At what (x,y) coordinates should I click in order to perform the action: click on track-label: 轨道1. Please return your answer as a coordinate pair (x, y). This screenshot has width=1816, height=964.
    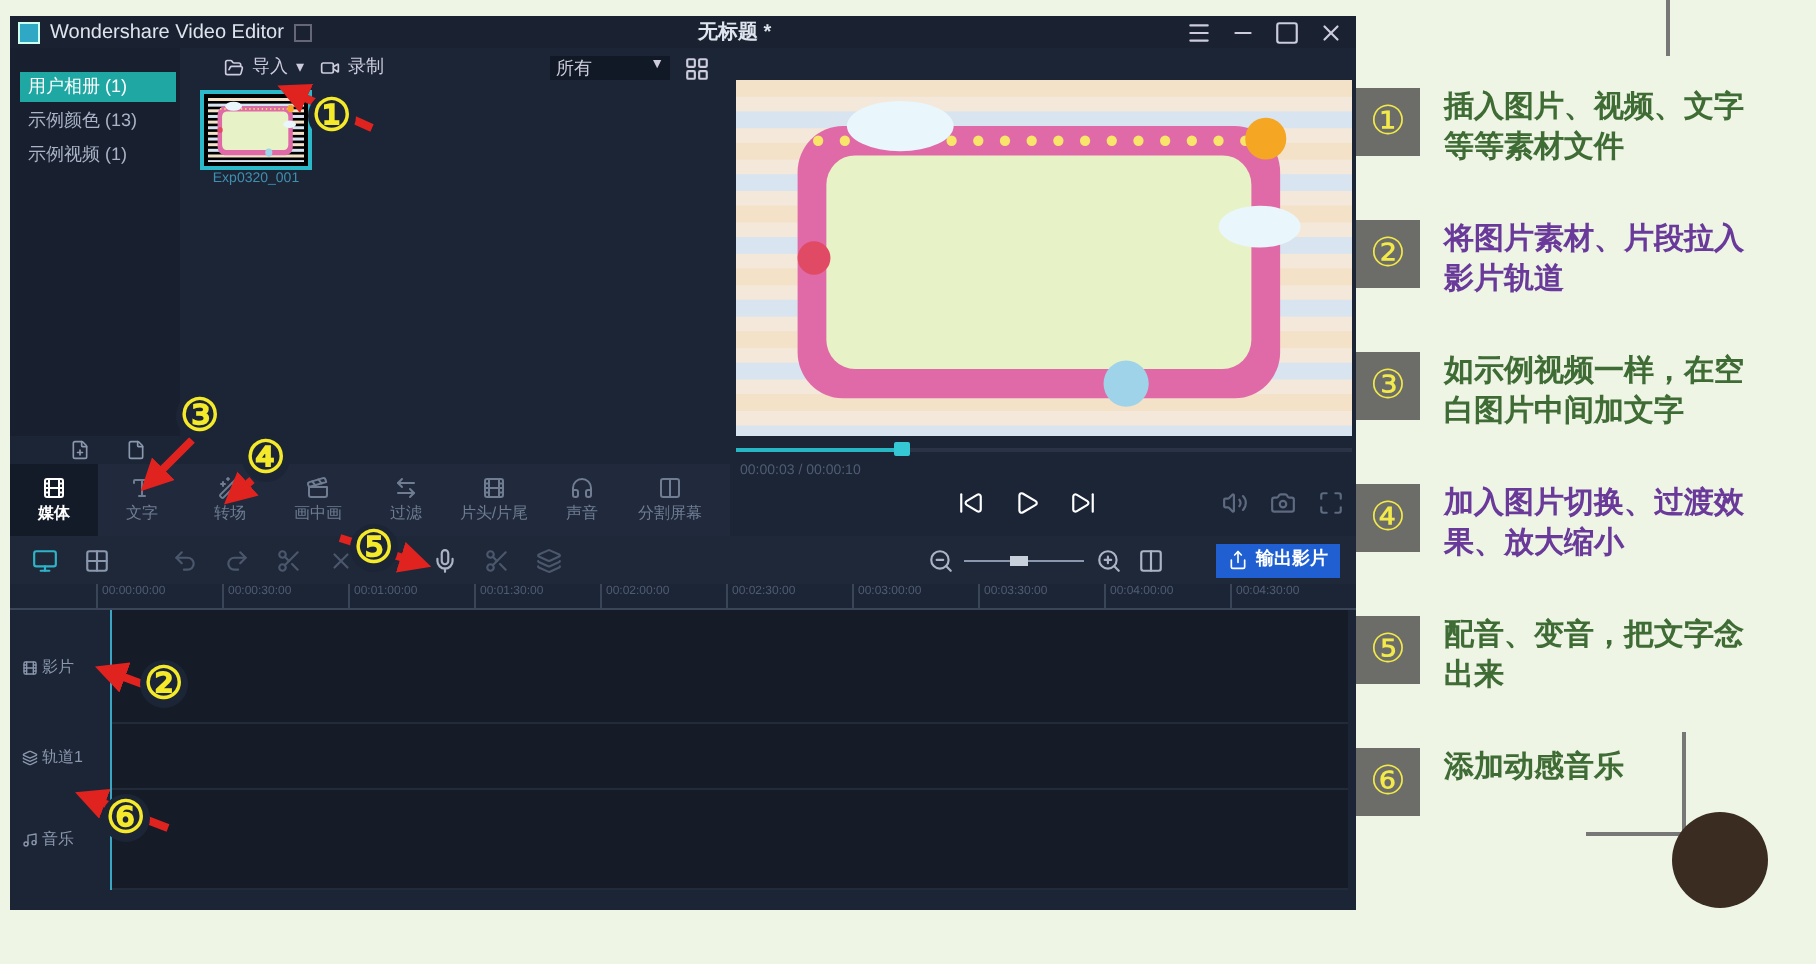
    Looking at the image, I should click on (62, 757).